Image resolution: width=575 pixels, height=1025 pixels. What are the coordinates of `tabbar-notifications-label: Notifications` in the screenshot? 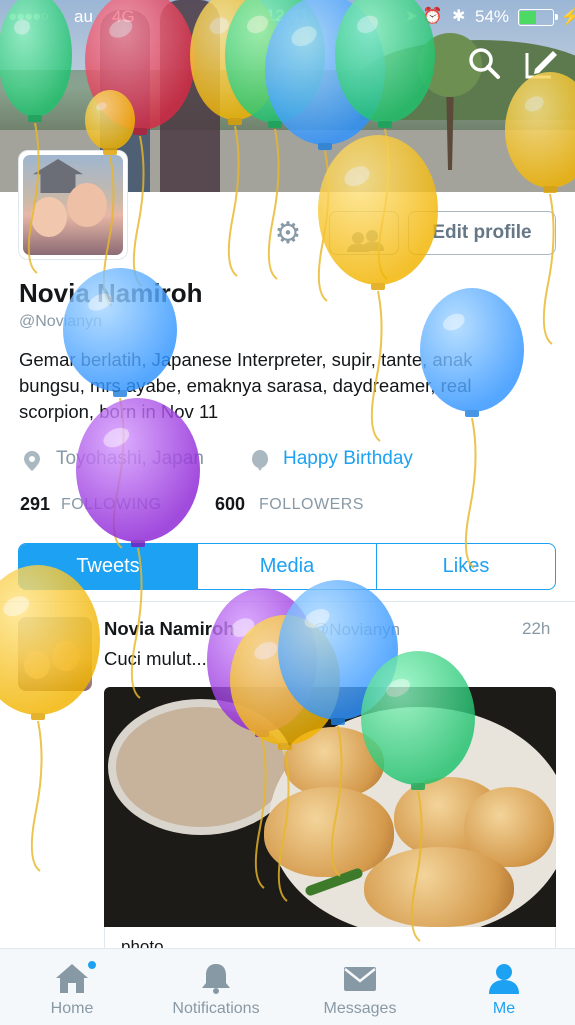 It's located at (216, 1008).